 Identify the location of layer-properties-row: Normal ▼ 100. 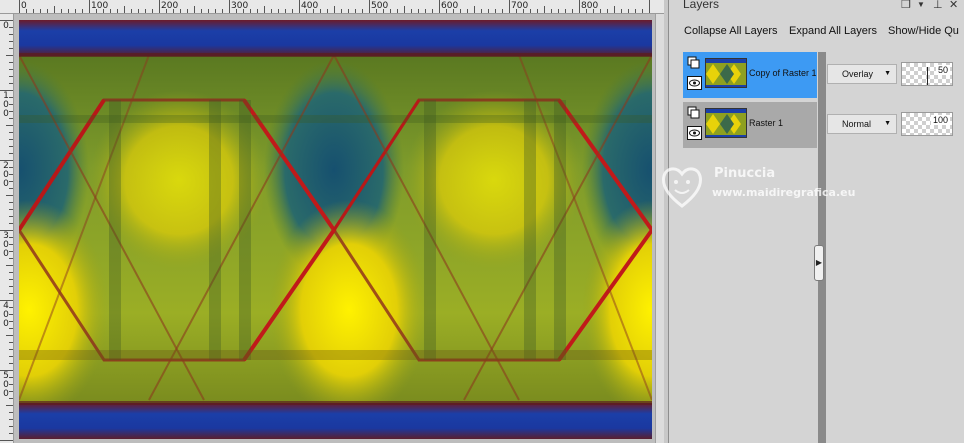
(895, 125).